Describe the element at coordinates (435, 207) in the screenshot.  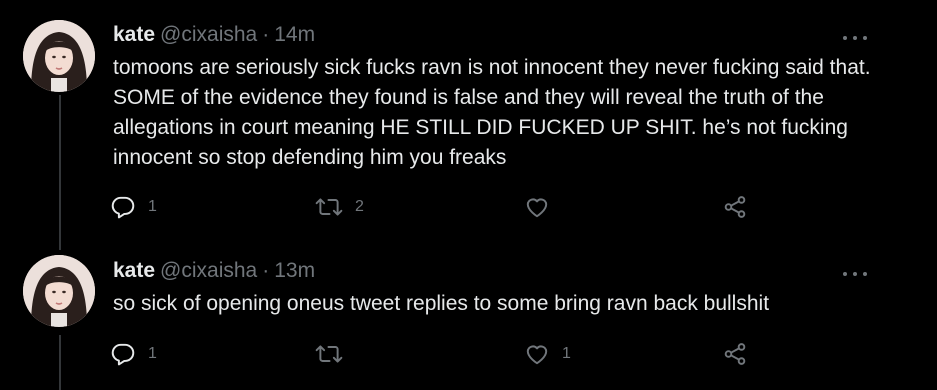
I see `tweet-actions: 1 2` at that location.